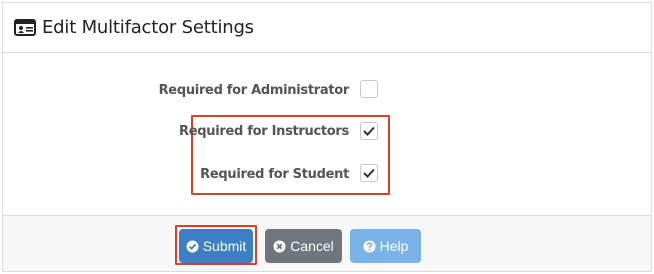 The height and width of the screenshot is (274, 654). I want to click on required-administrator-checkbox, so click(369, 89).